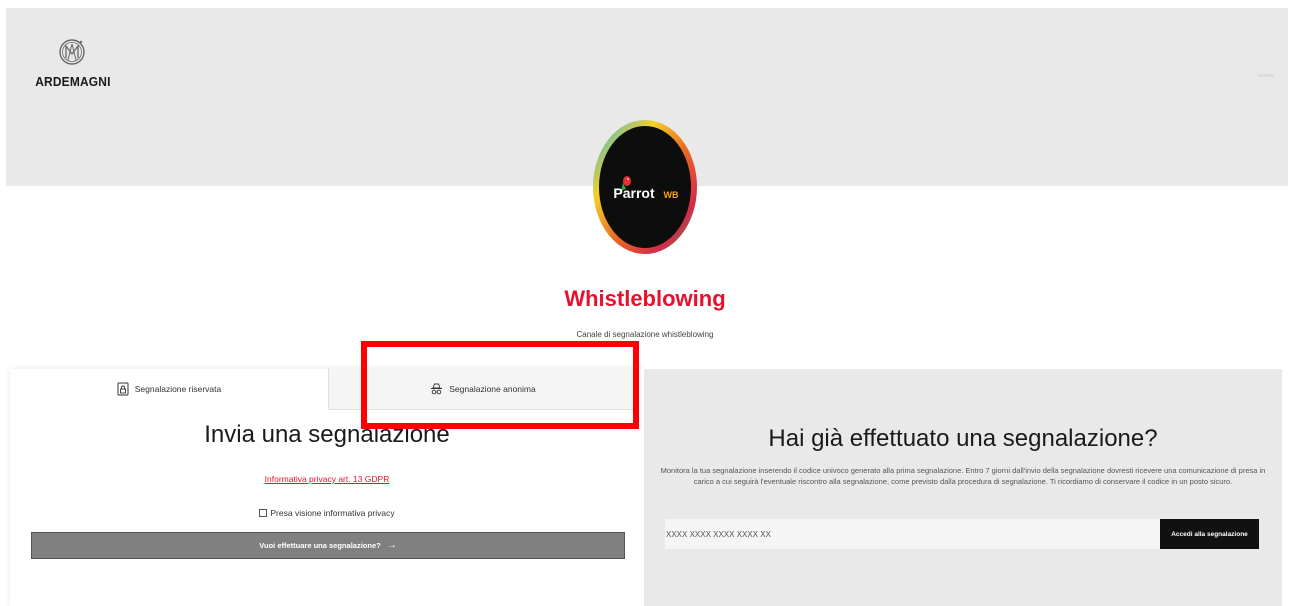 The image size is (1290, 606). What do you see at coordinates (645, 298) in the screenshot?
I see `page-title: Whistleblowing` at bounding box center [645, 298].